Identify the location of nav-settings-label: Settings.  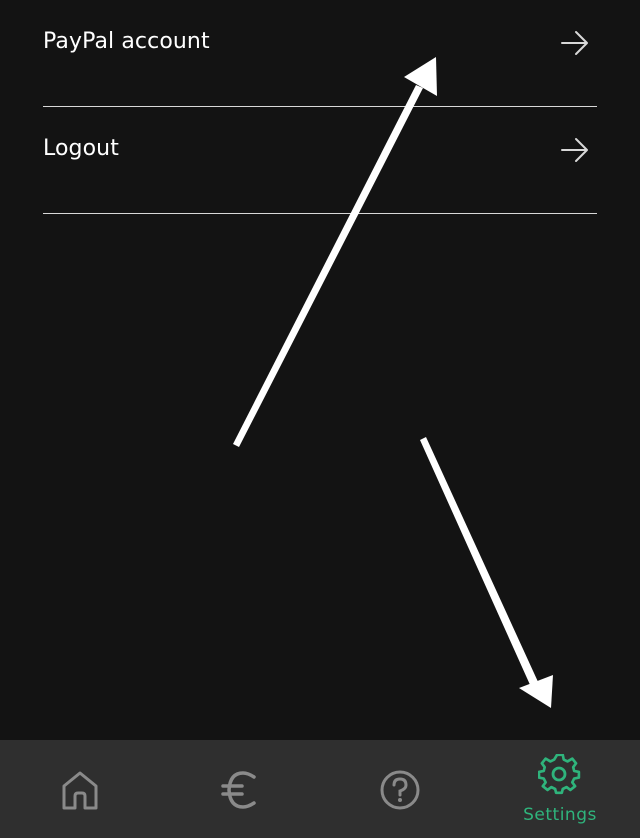
(560, 815).